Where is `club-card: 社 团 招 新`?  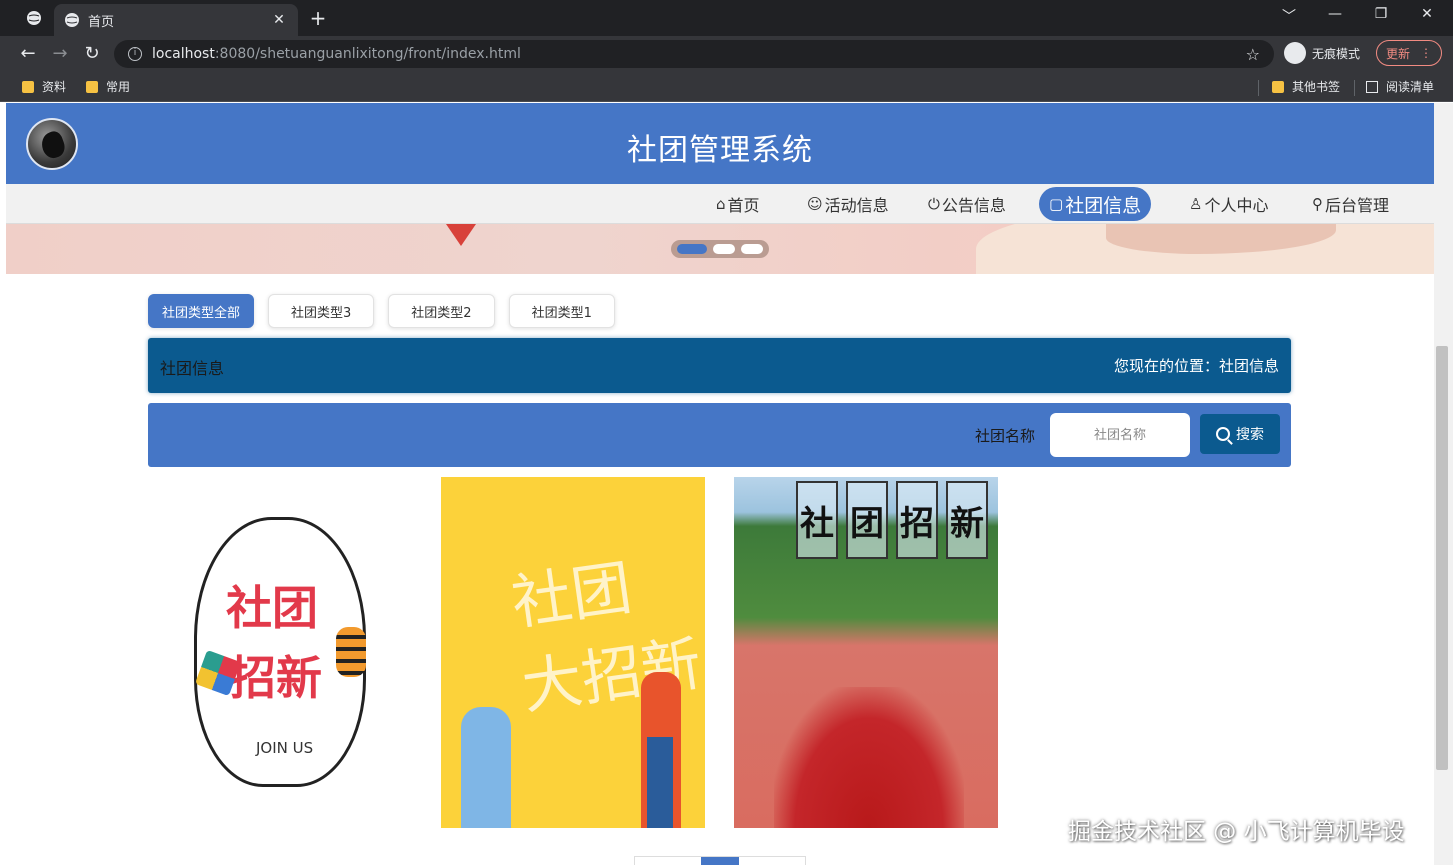
club-card: 社 团 招 新 is located at coordinates (866, 652).